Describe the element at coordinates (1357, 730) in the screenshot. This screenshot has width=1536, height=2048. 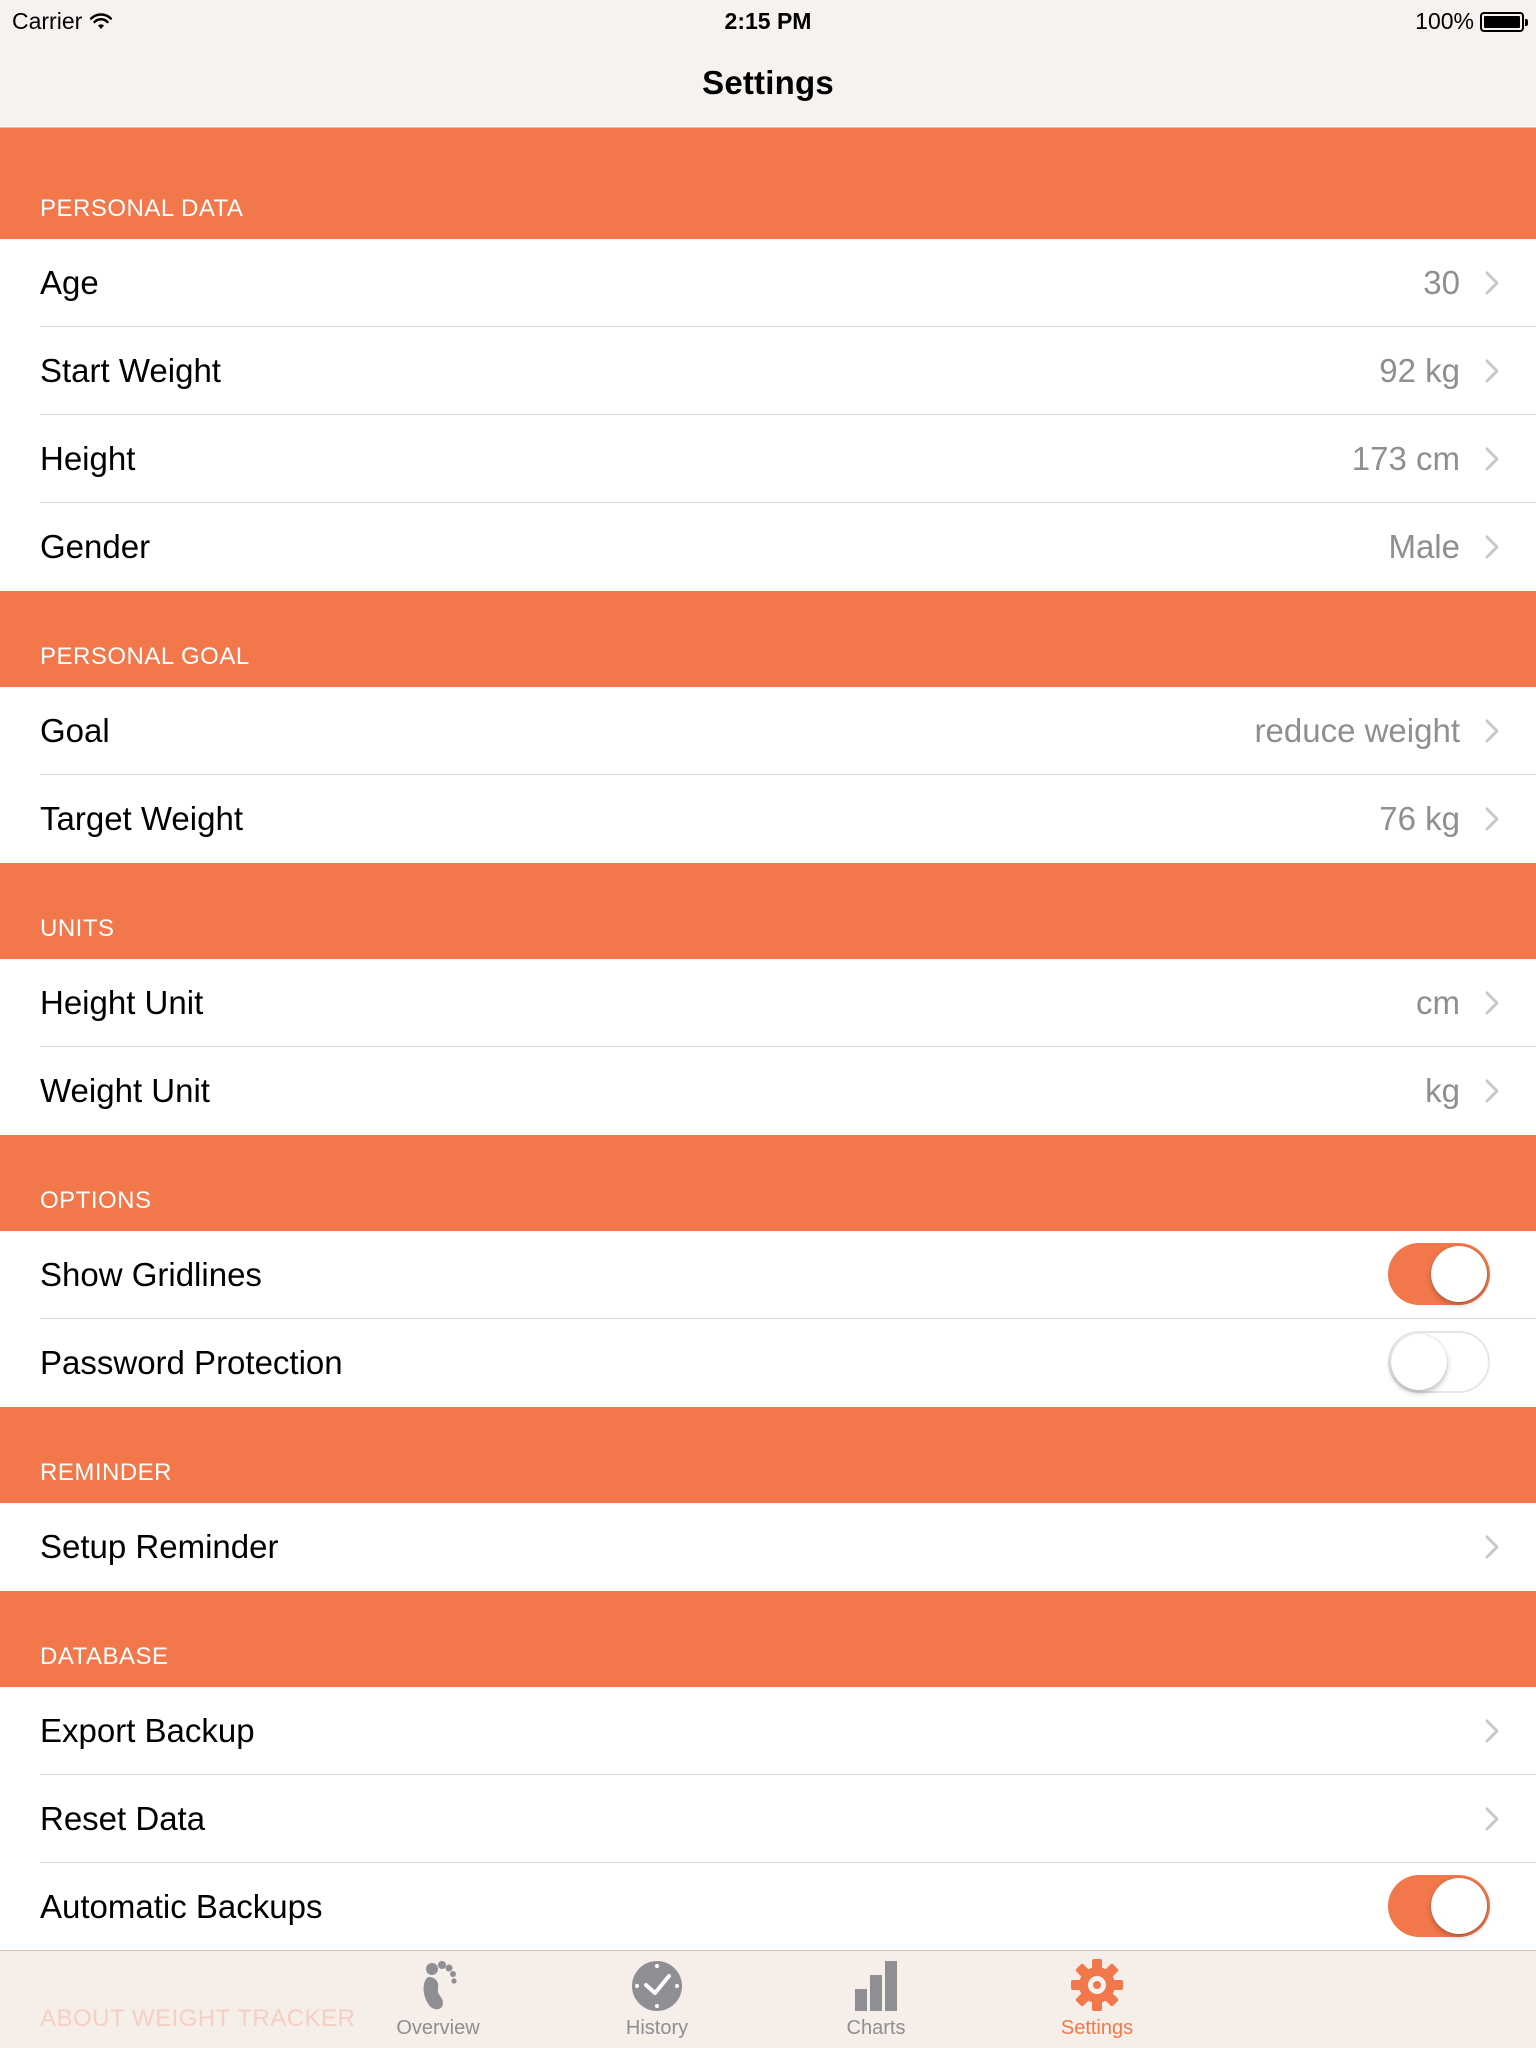
I see `row-value: reduce weight` at that location.